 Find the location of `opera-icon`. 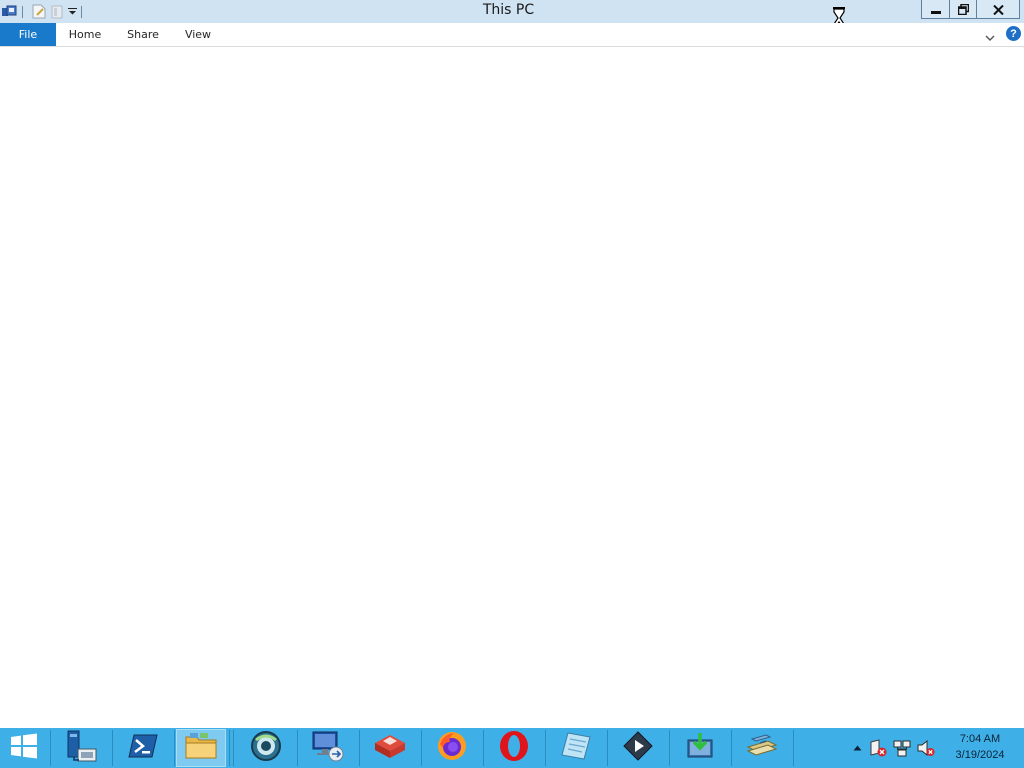

opera-icon is located at coordinates (514, 748).